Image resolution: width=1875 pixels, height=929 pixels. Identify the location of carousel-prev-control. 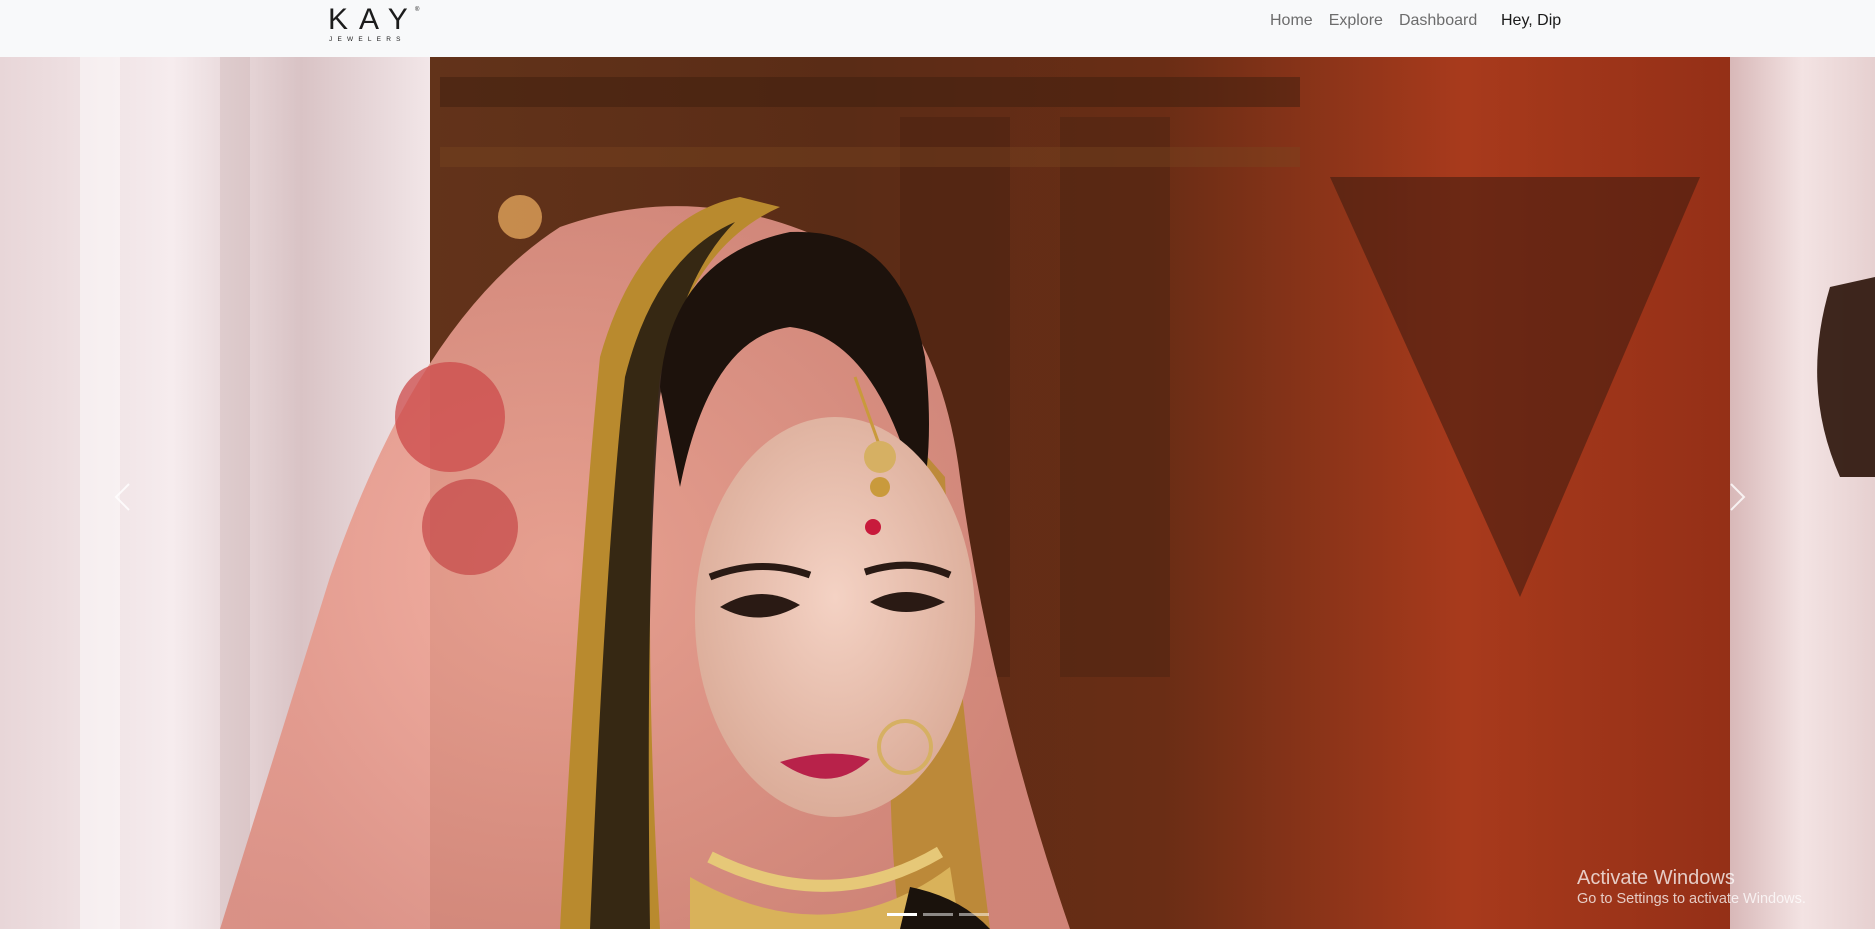
(122, 497).